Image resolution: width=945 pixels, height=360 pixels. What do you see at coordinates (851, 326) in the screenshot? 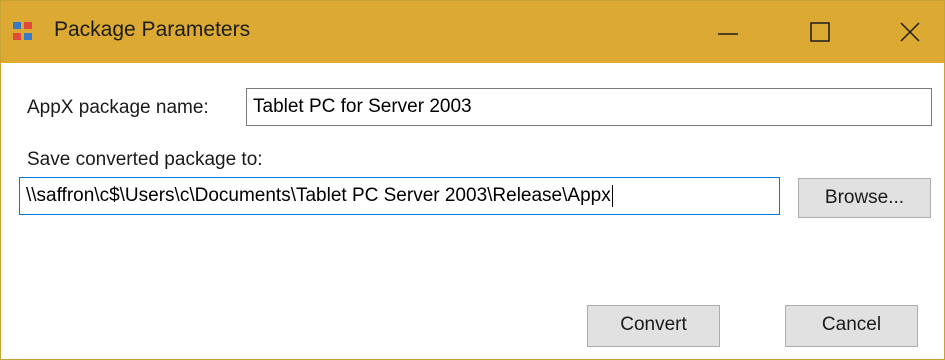
I see `cancel-button: Cancel` at bounding box center [851, 326].